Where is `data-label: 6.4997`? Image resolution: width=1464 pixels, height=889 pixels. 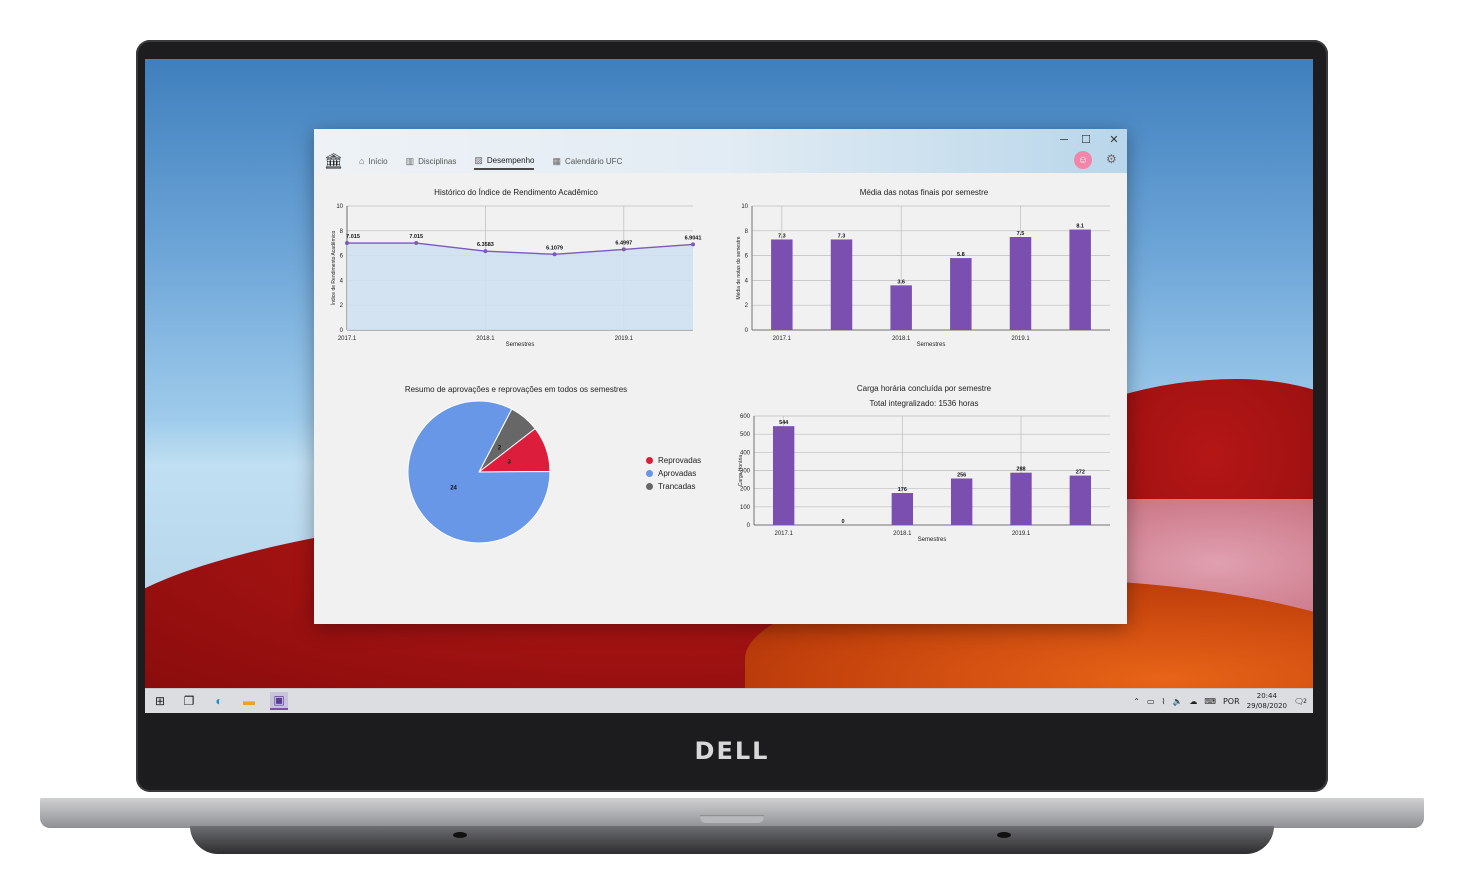 data-label: 6.4997 is located at coordinates (623, 243).